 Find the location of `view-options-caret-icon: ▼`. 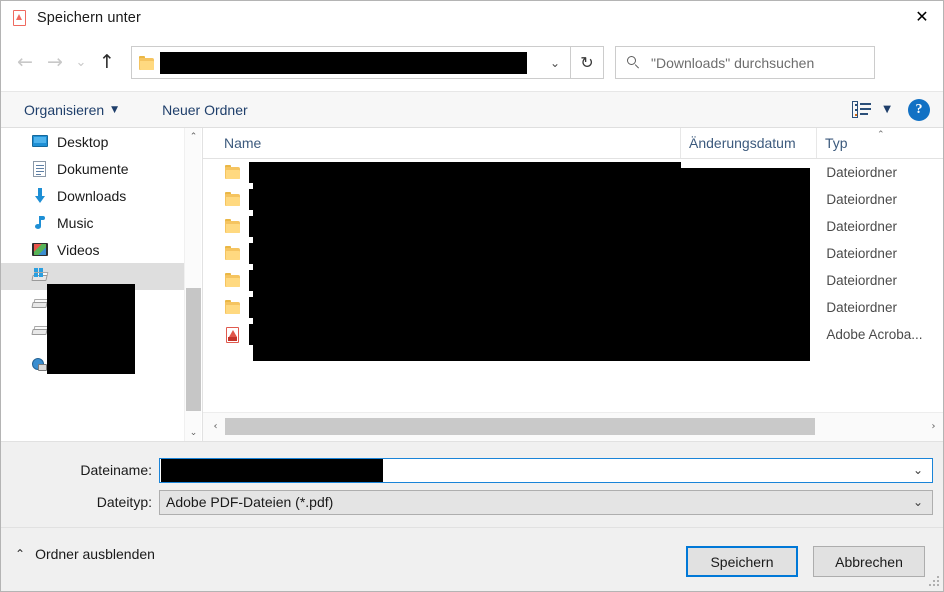

view-options-caret-icon: ▼ is located at coordinates (887, 109).